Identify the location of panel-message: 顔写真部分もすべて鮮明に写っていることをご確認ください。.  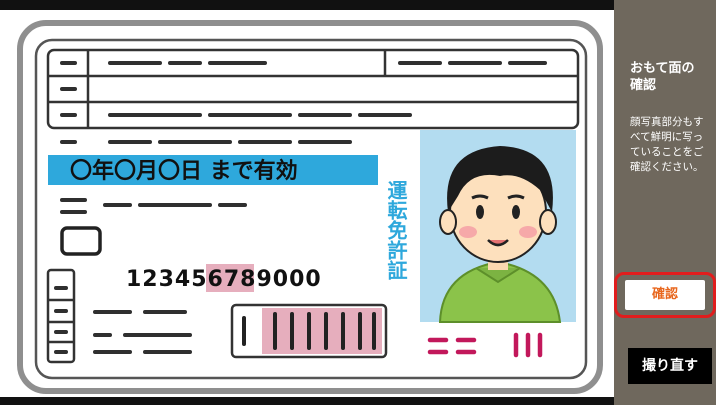
(667, 144).